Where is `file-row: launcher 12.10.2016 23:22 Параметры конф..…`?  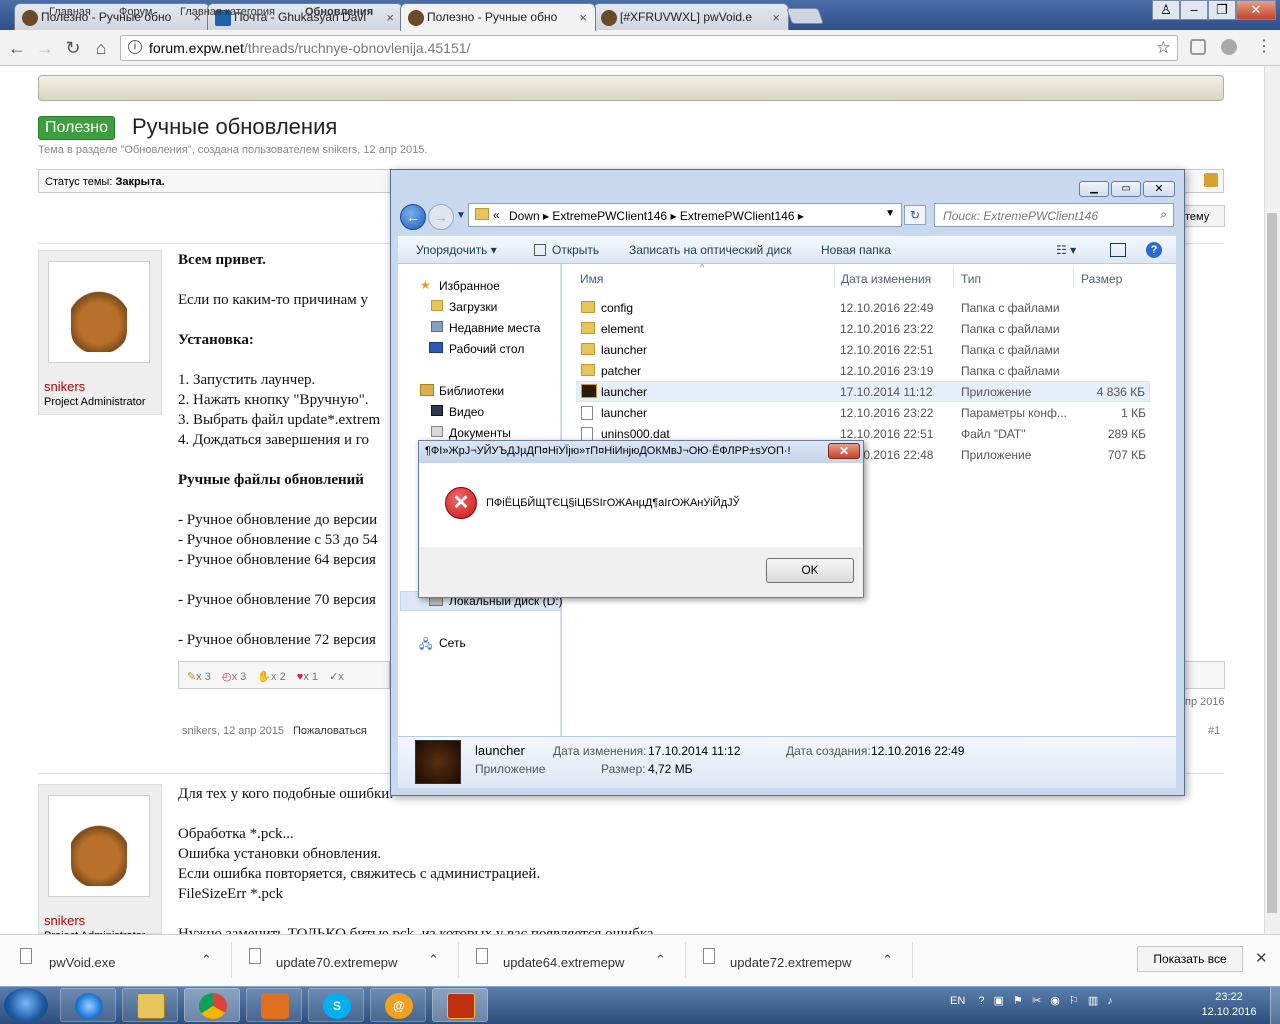 file-row: launcher 12.10.2016 23:22 Параметры конф..… is located at coordinates (863, 413).